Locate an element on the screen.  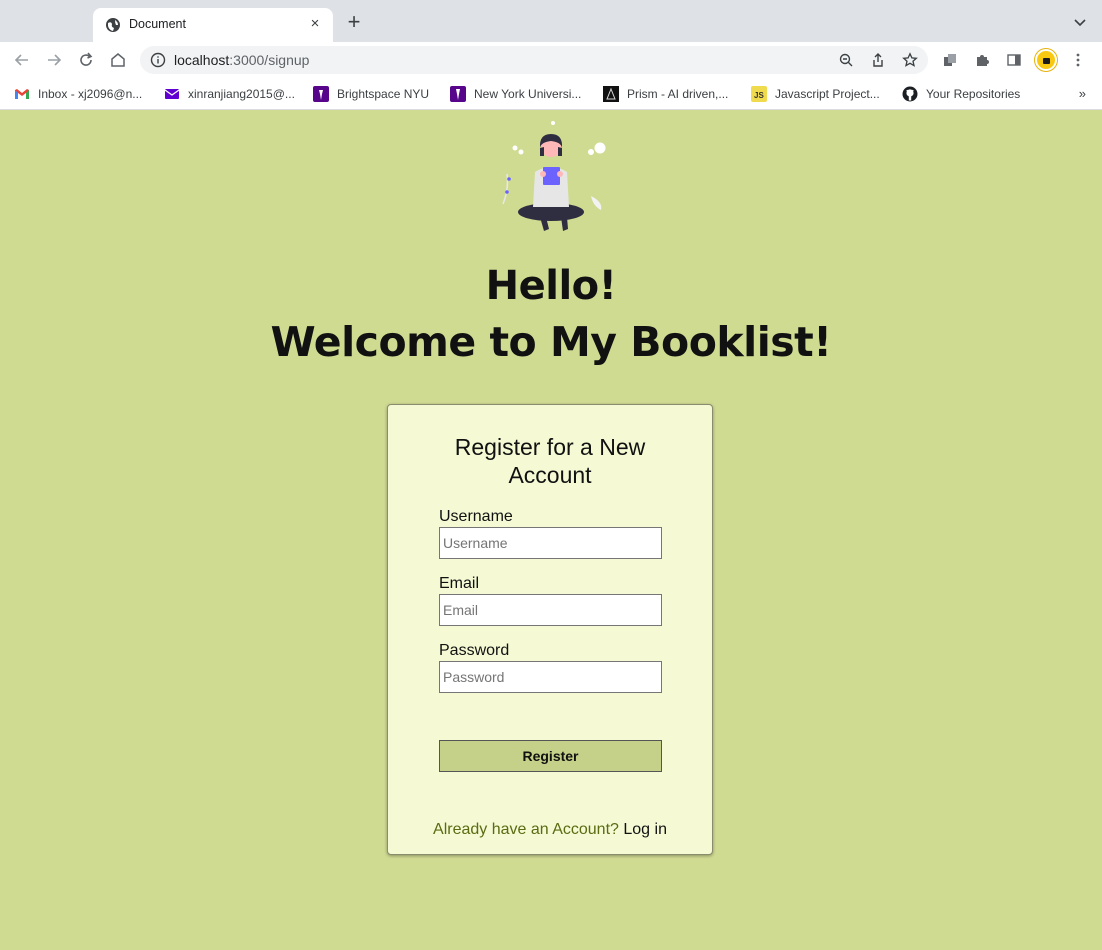
email-label: Email is located at coordinates (459, 583).